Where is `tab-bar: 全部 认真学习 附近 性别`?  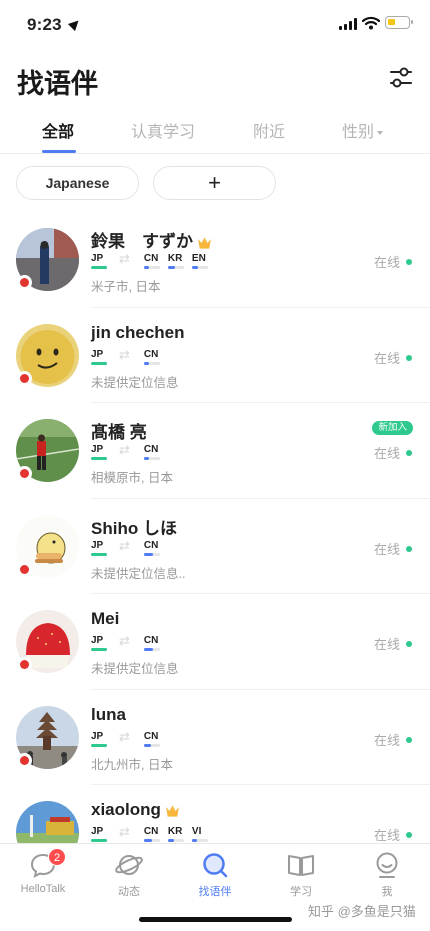 tab-bar: 全部 认真学习 附近 性别 is located at coordinates (215, 133).